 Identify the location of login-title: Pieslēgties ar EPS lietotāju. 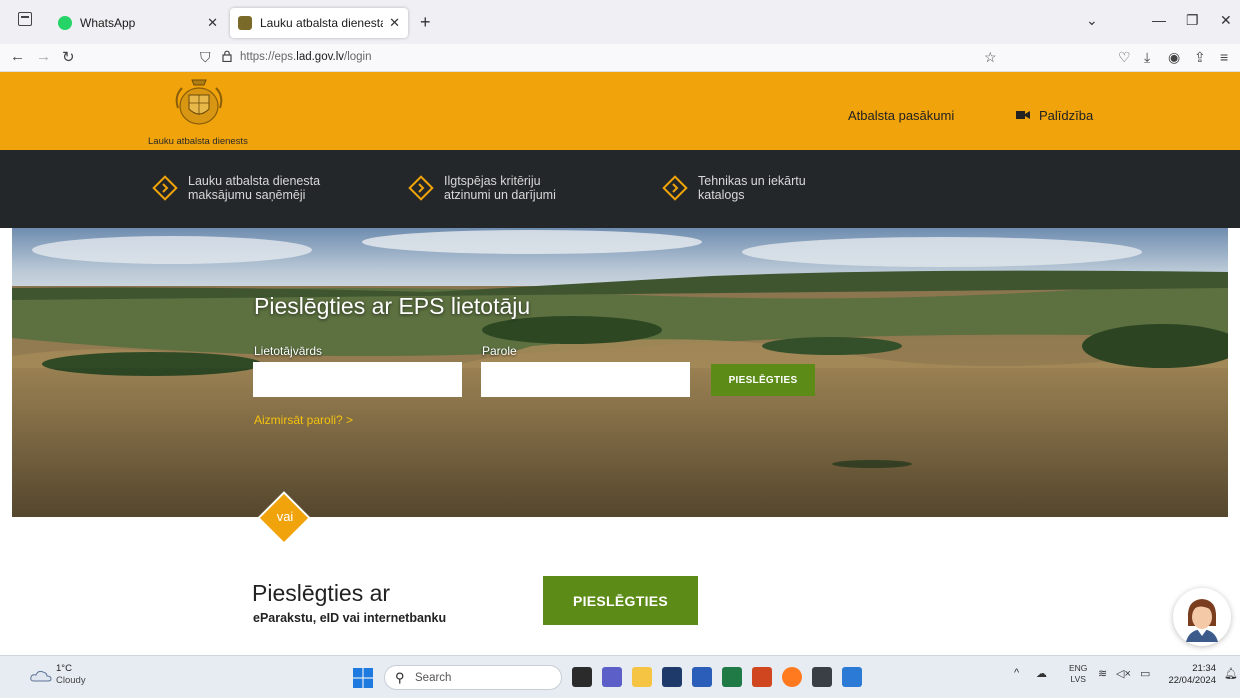
(392, 306).